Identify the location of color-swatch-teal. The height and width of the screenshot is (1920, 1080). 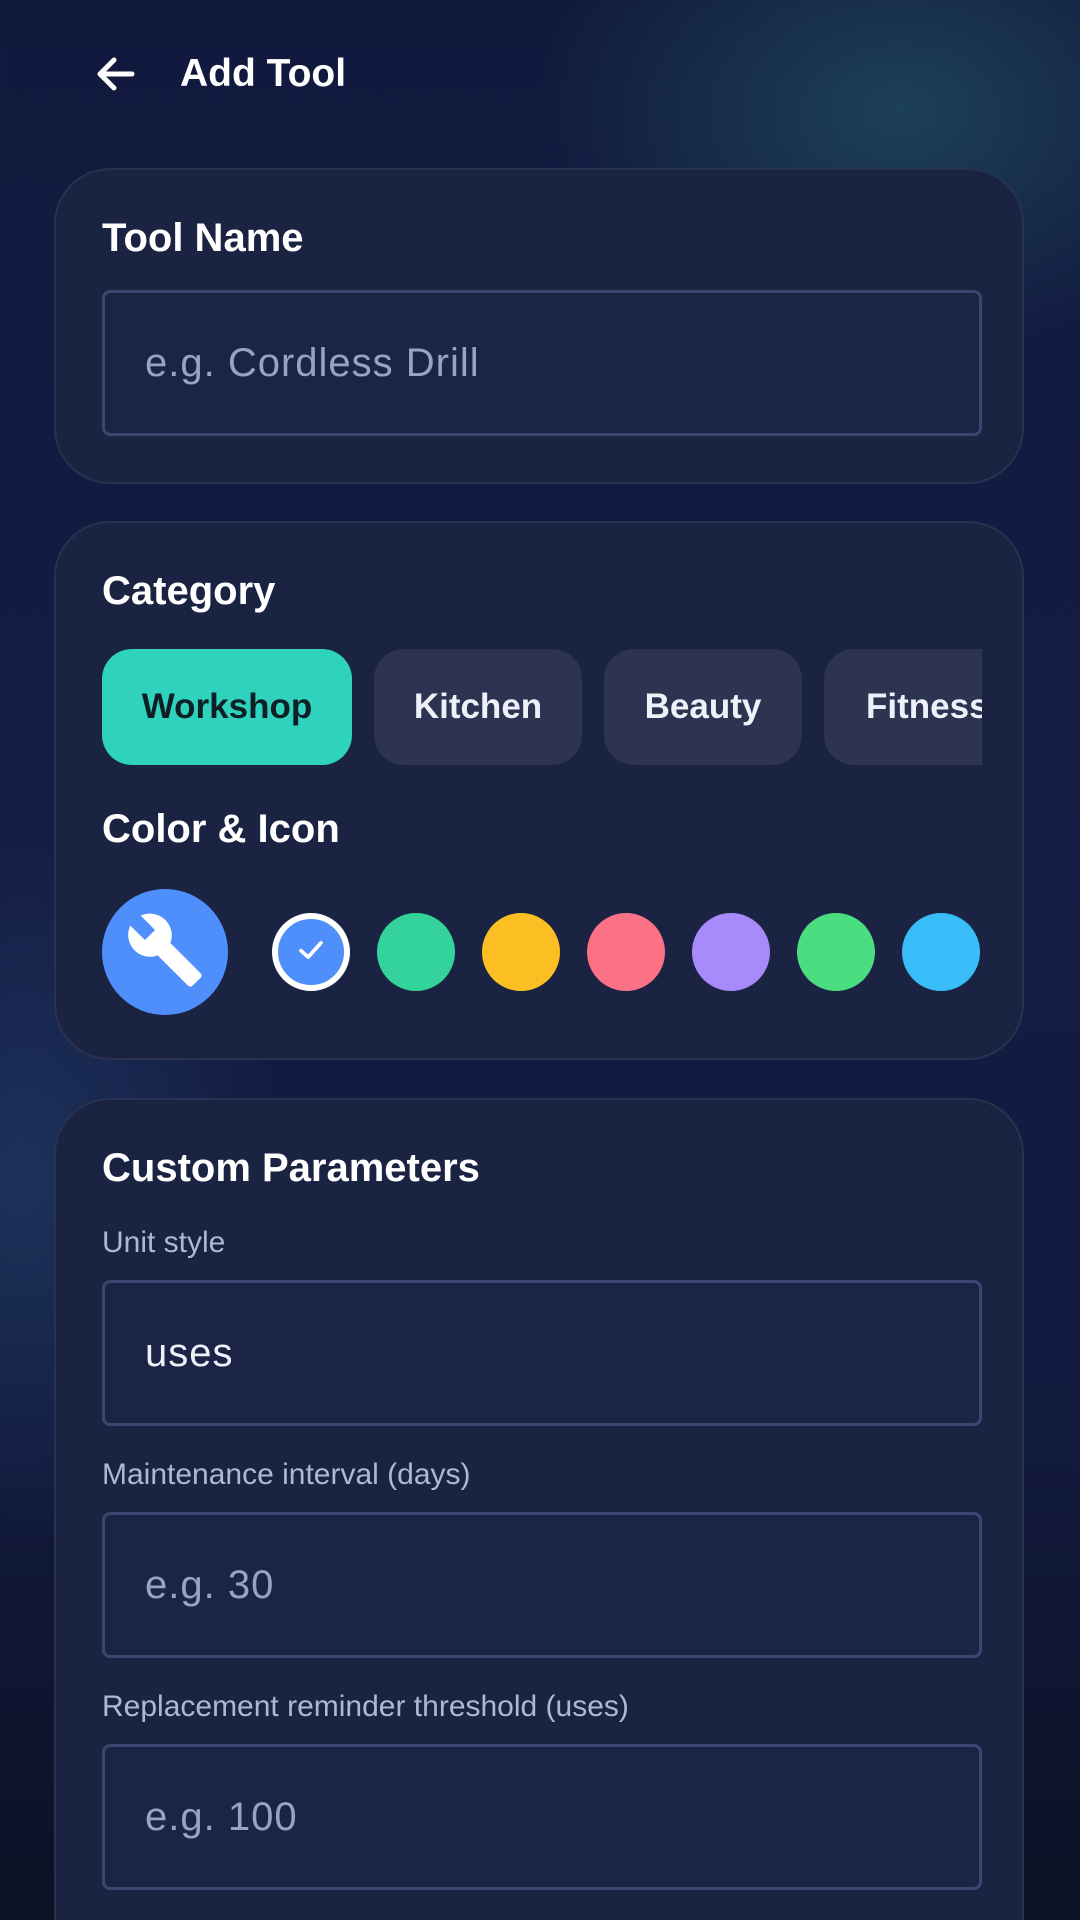
(416, 952).